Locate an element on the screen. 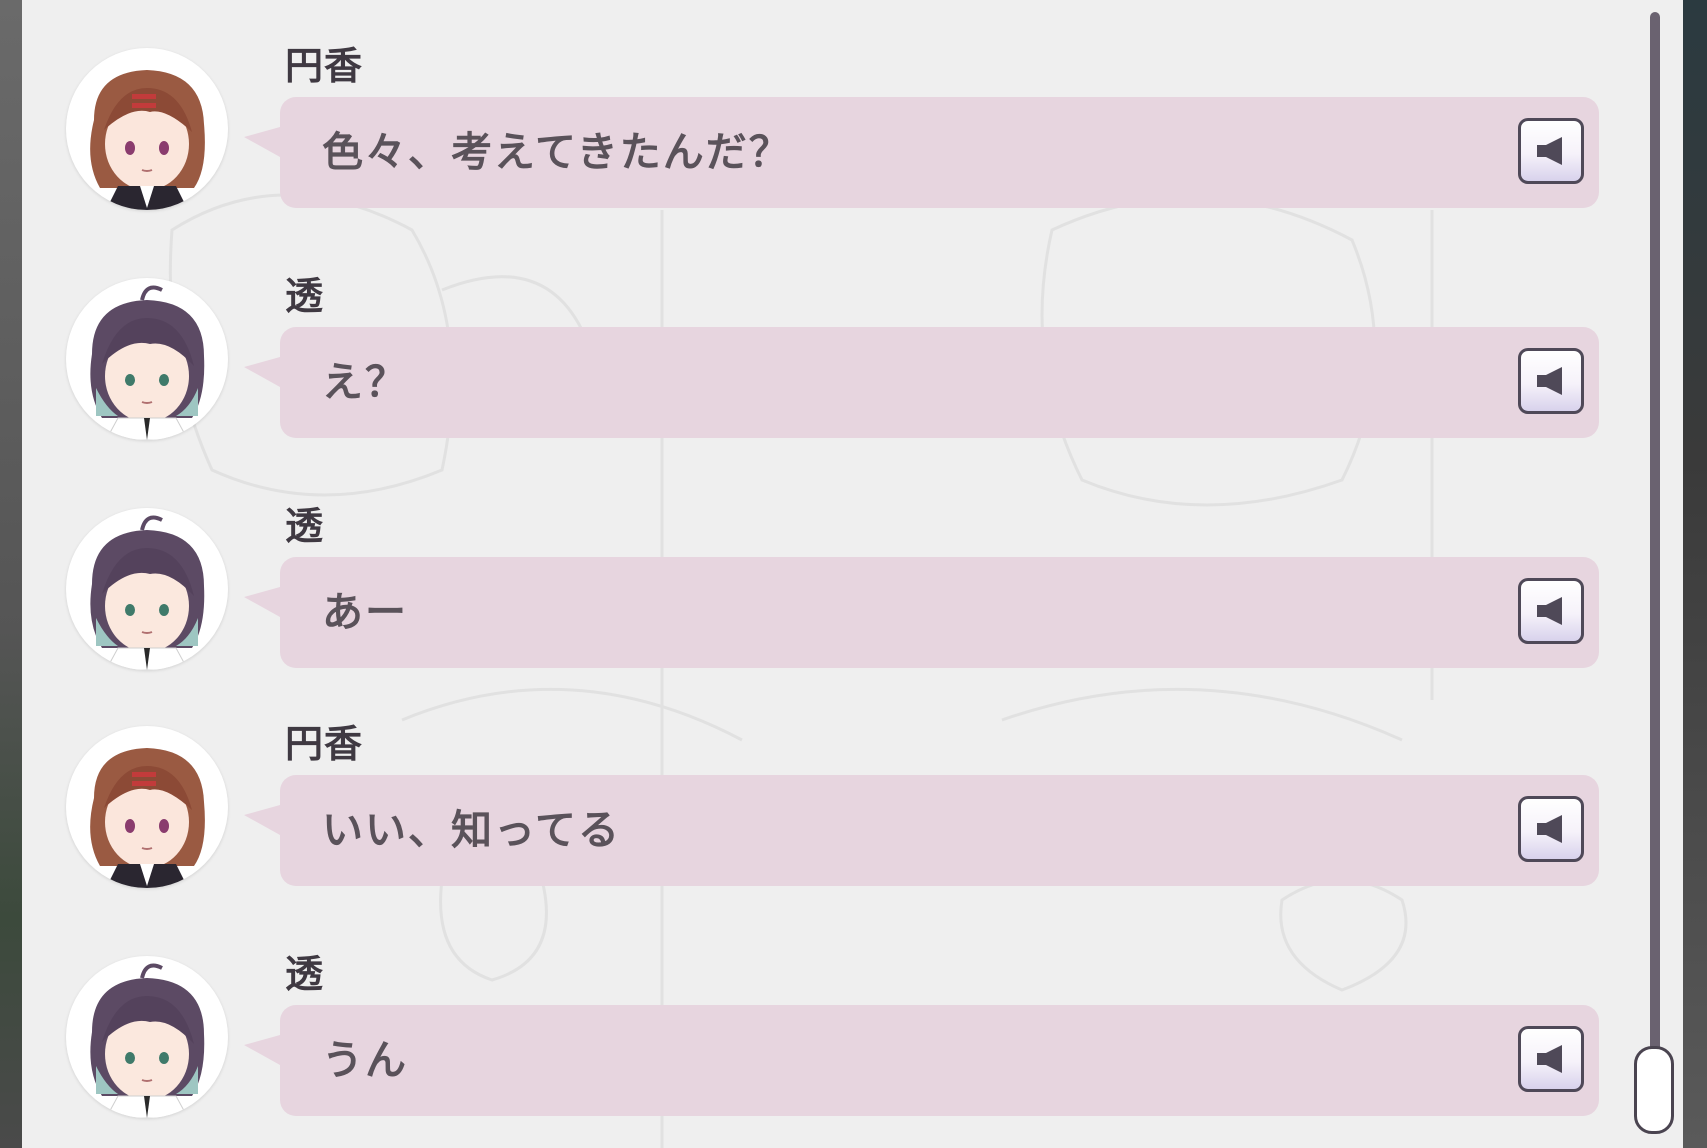 The width and height of the screenshot is (1707, 1148). scrollbar-track is located at coordinates (1655, 570).